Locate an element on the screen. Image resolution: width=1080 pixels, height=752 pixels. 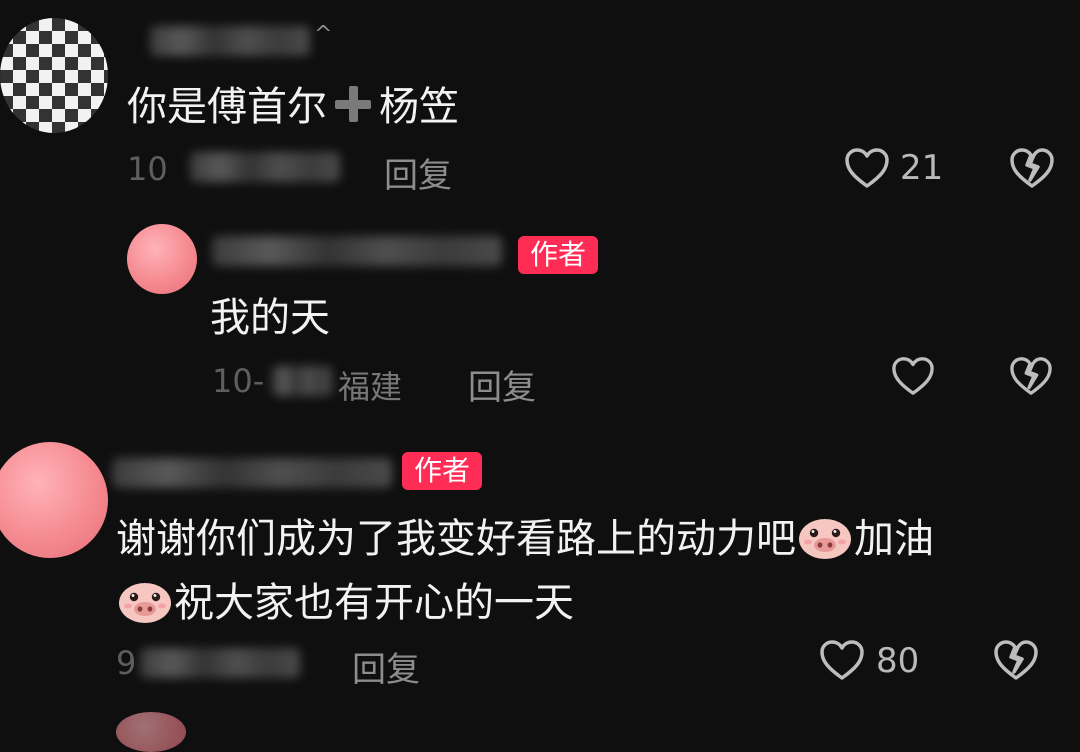
comment-text: 我的天 is located at coordinates (270, 318).